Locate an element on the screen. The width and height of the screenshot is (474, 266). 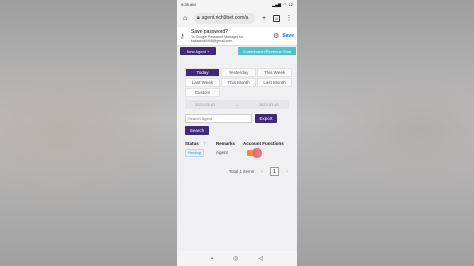
status-icons: ▂▄▆ ◠ 12 is located at coordinates (282, 4).